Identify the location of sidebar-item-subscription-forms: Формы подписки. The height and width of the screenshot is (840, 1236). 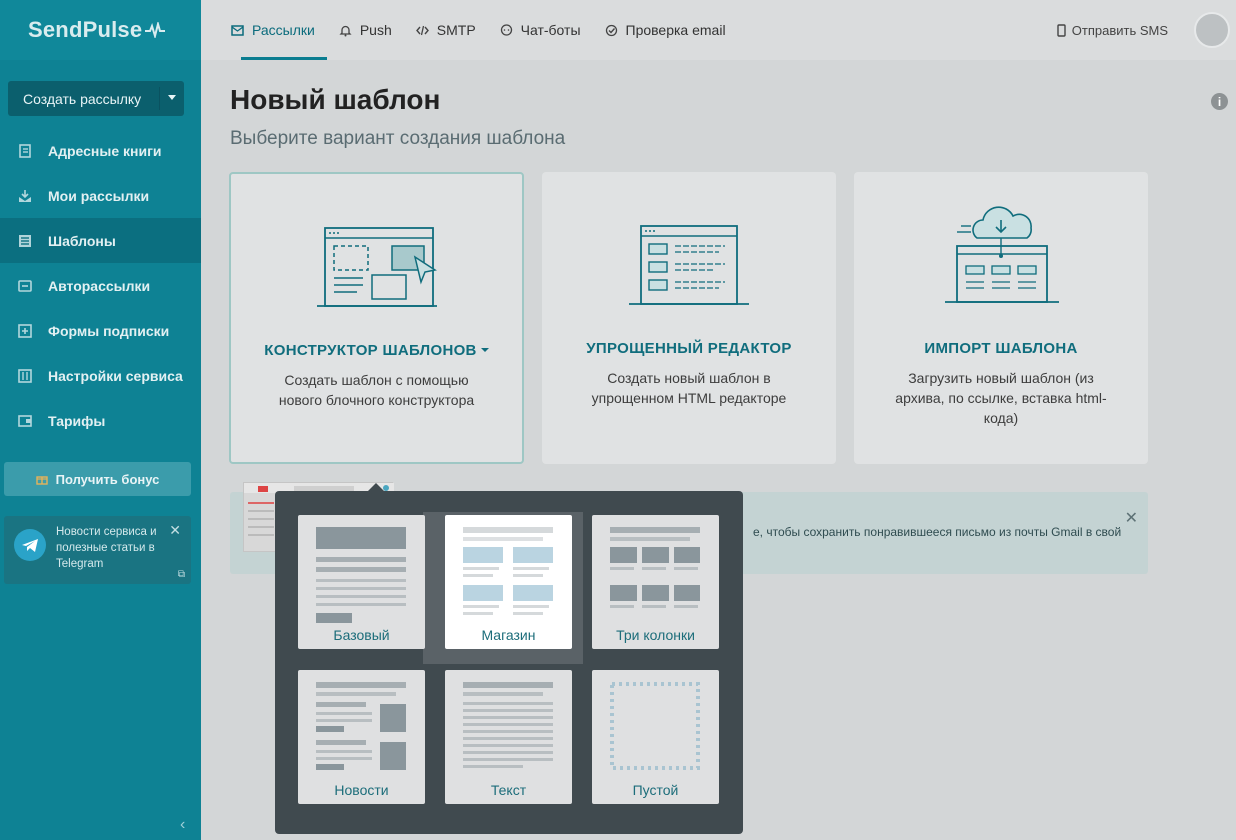
(100, 330).